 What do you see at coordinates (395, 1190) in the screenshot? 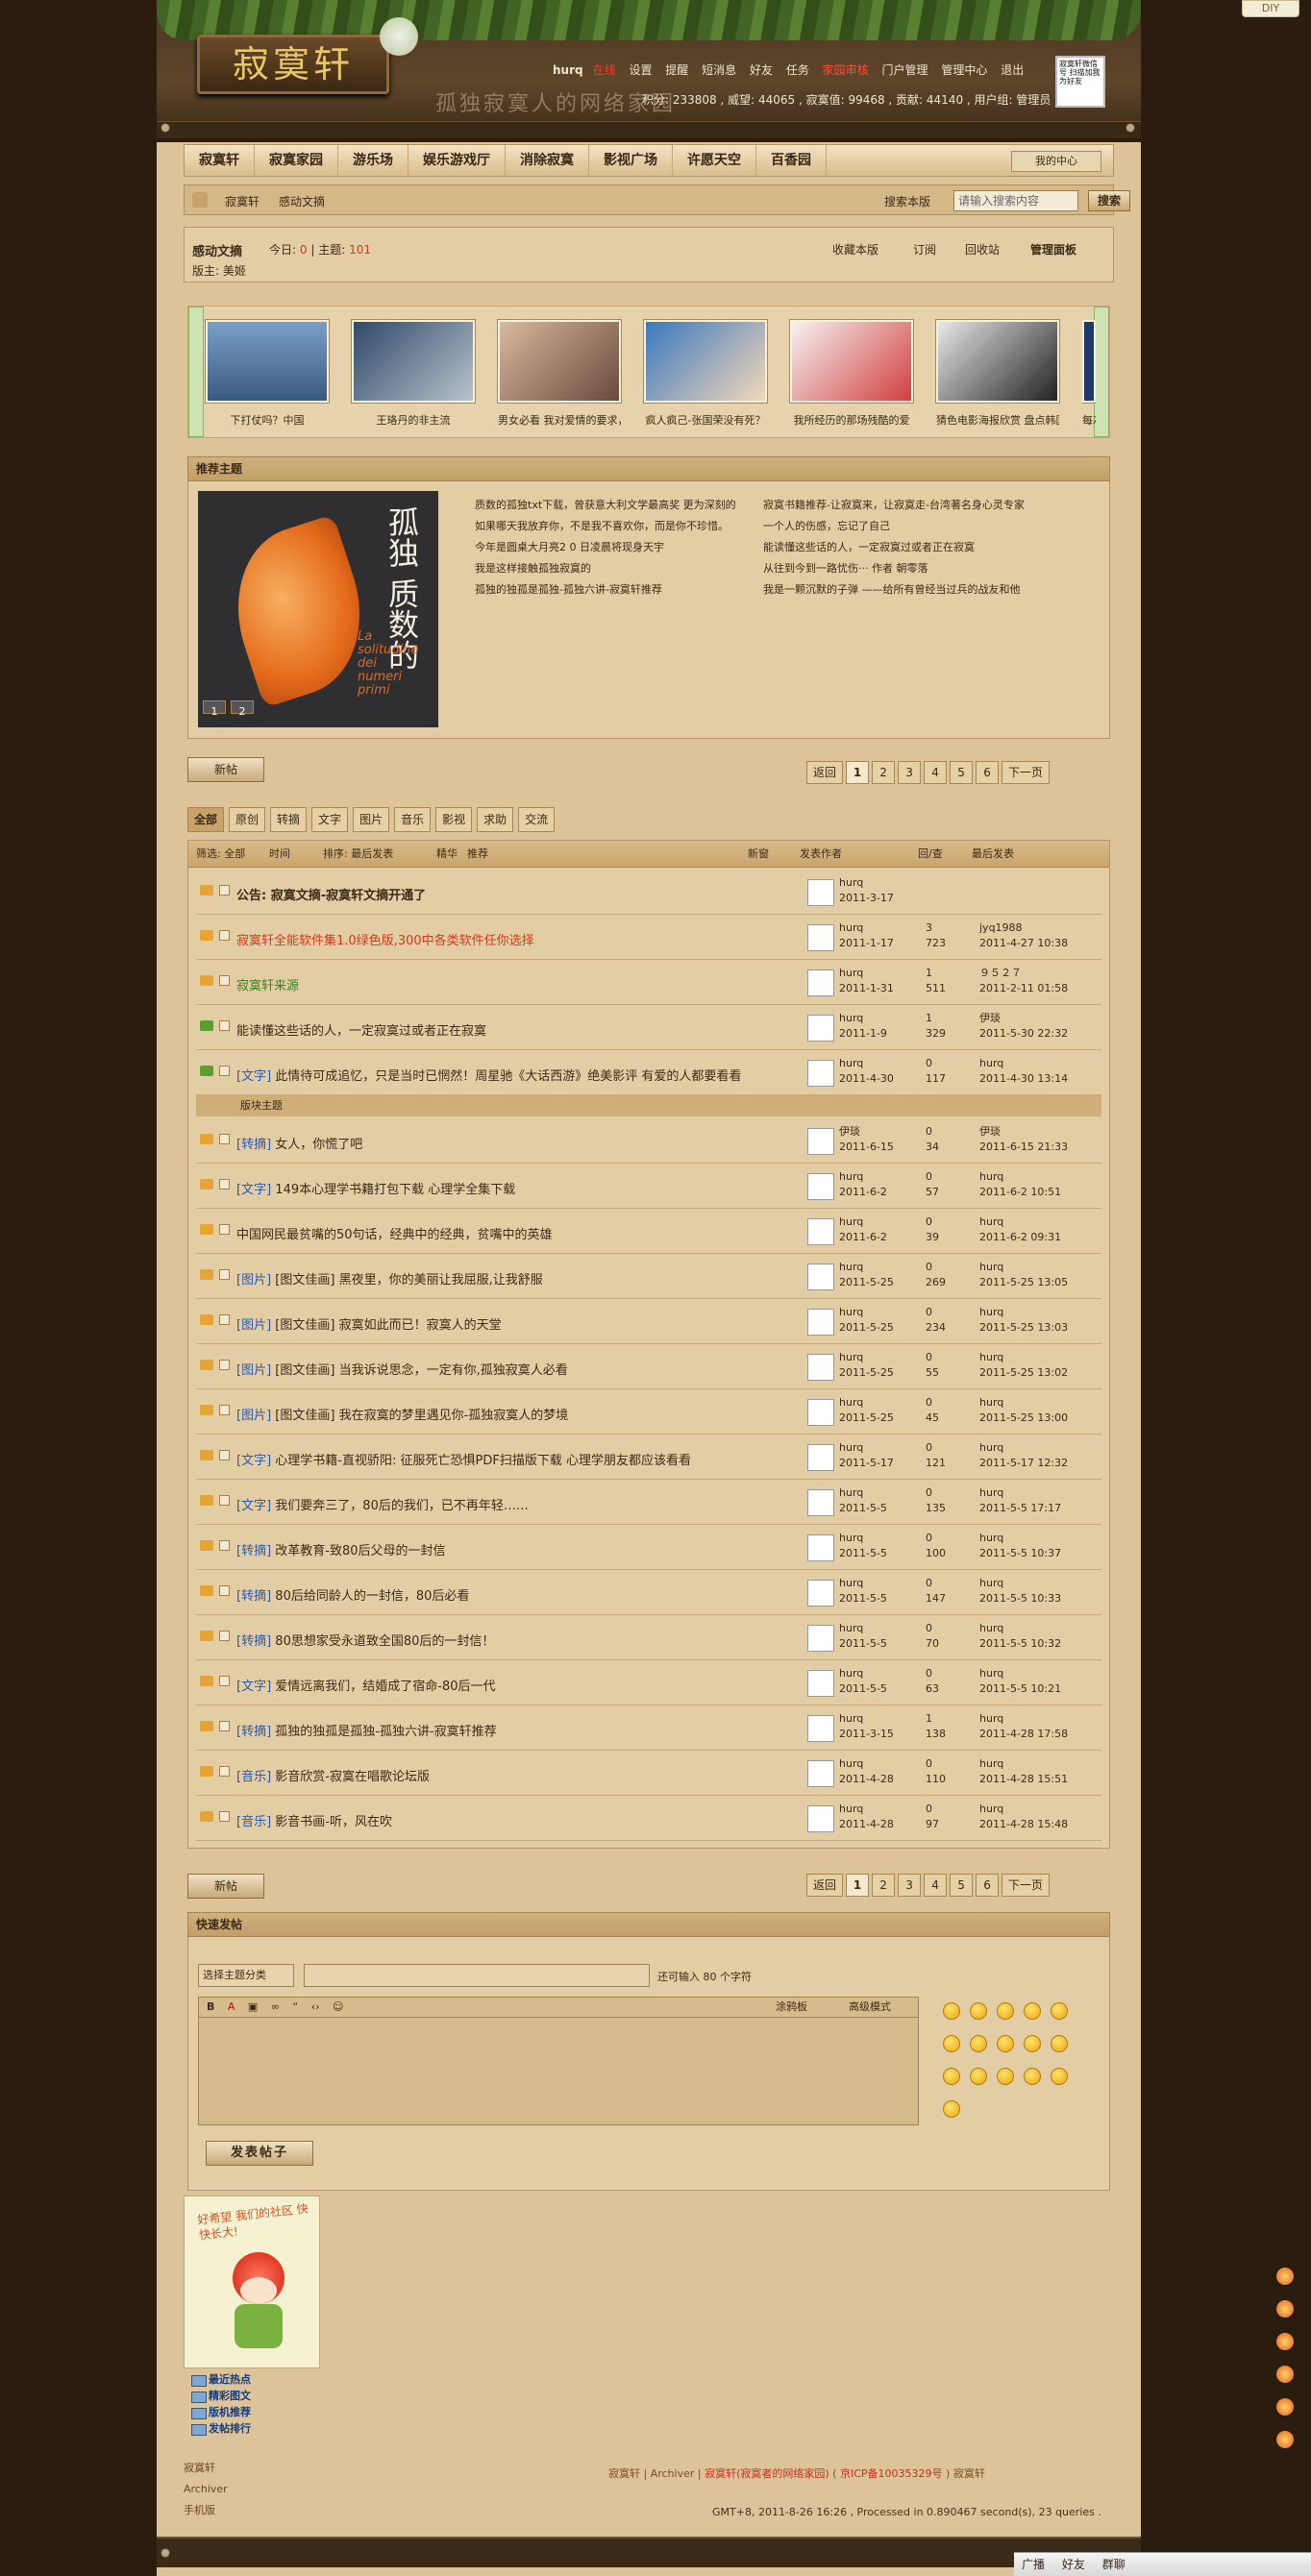
I see `thread-title-text: 149本心理学书籍打包下载 心理学全集下载` at bounding box center [395, 1190].